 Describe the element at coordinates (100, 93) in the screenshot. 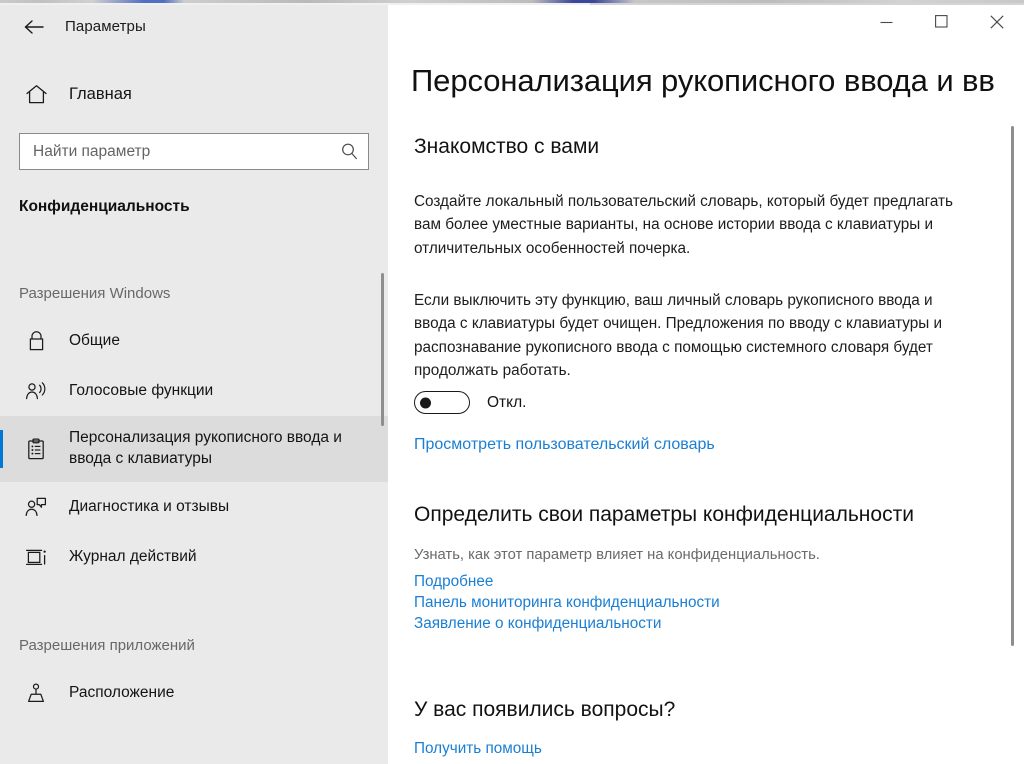

I see `home-label: Главная` at that location.